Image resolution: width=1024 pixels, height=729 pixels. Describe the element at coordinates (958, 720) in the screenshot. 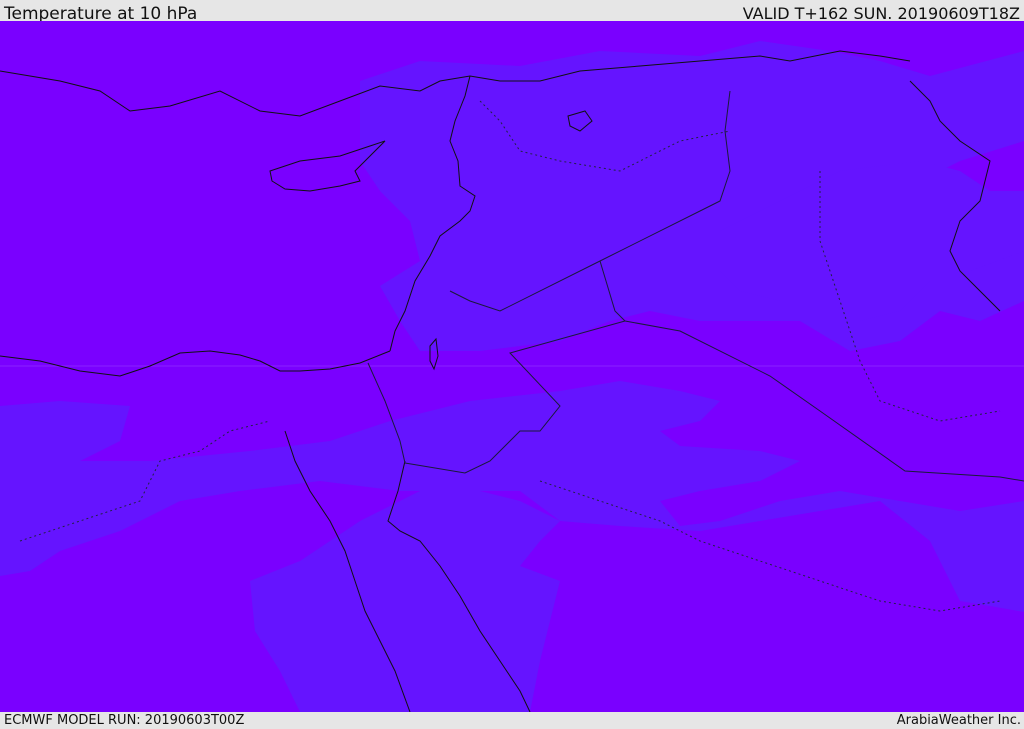

I see `credit: ArabiaWeather Inc.` at that location.